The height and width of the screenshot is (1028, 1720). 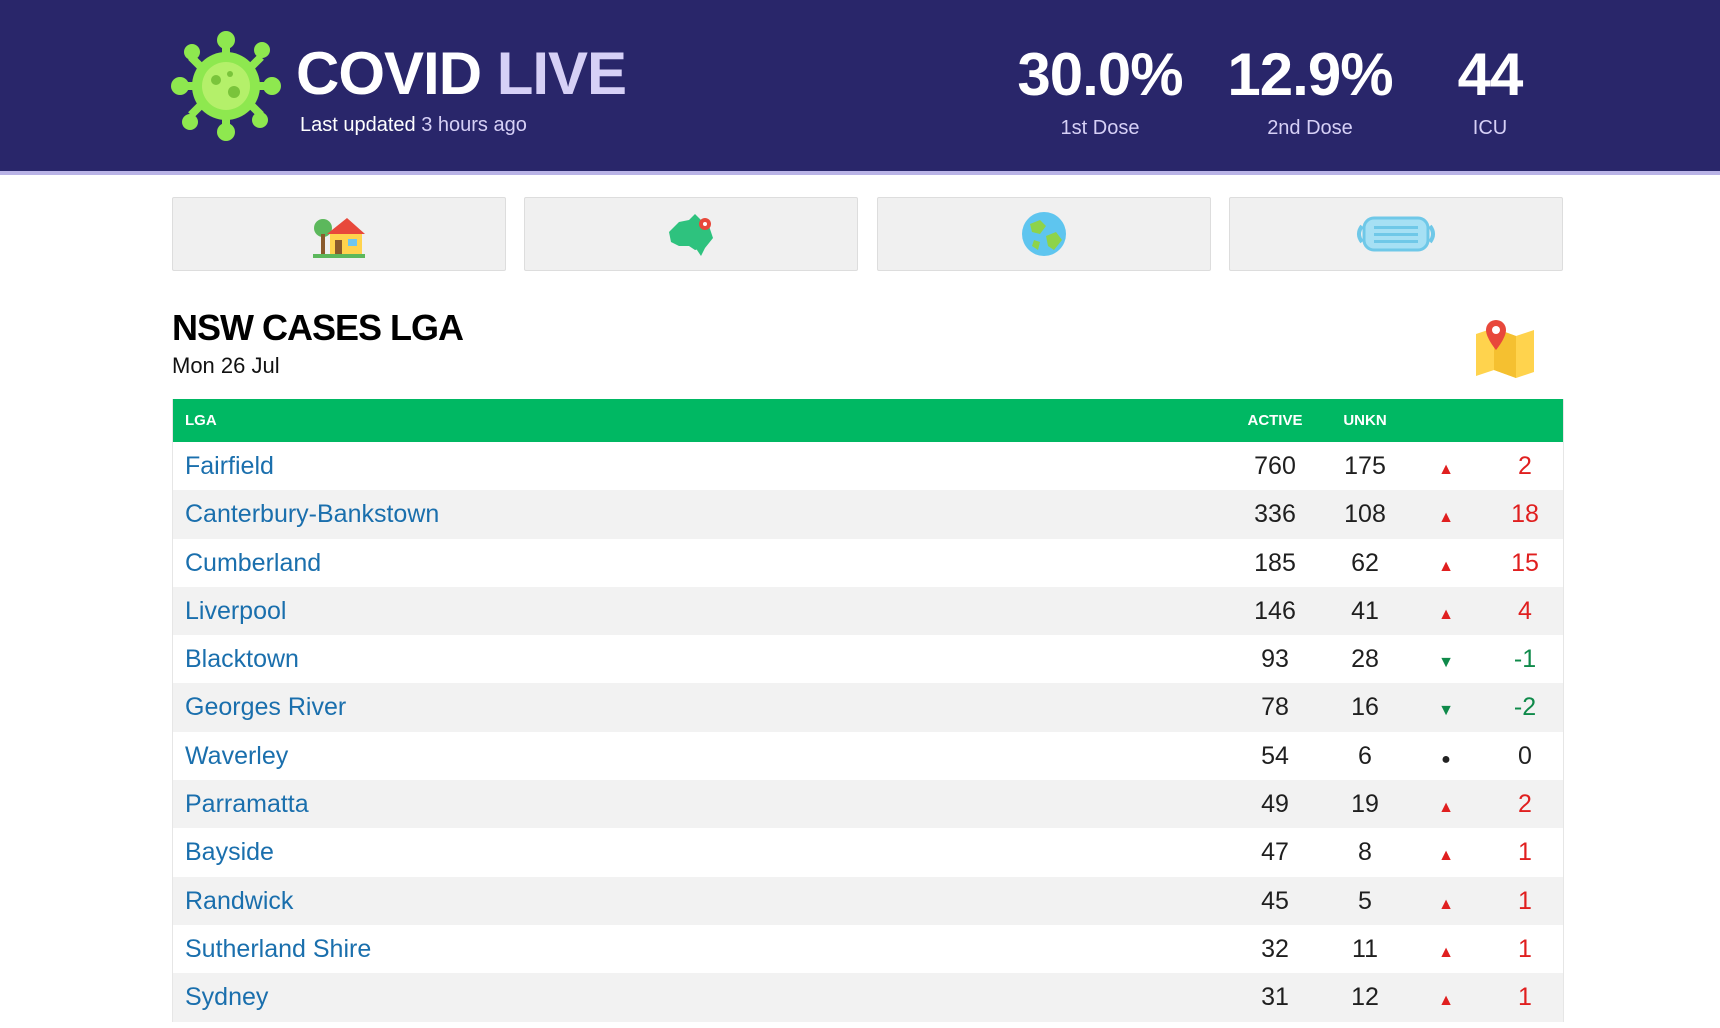 What do you see at coordinates (1275, 466) in the screenshot?
I see `active-count: 760` at bounding box center [1275, 466].